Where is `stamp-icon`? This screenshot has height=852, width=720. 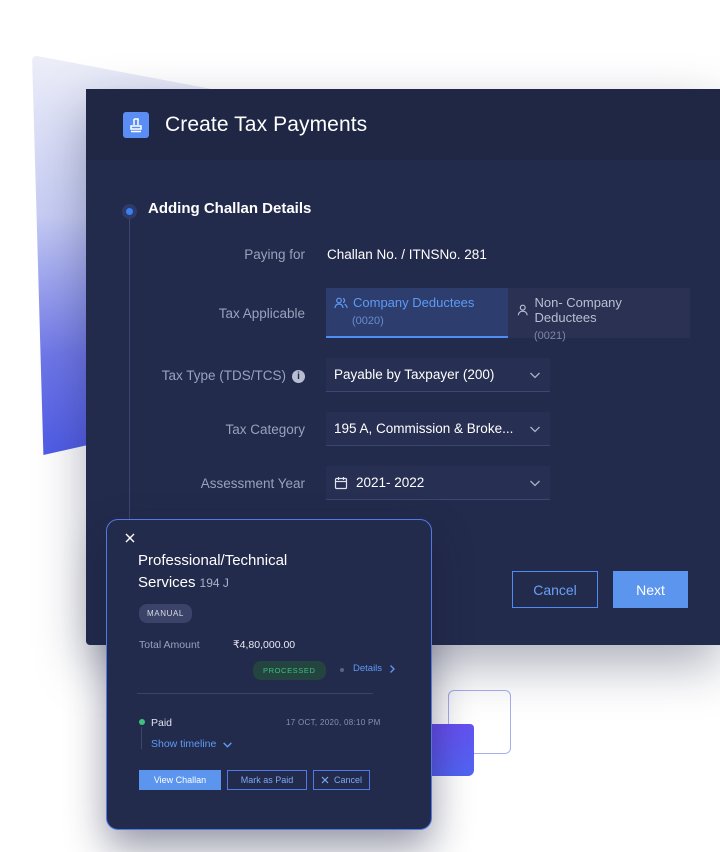 stamp-icon is located at coordinates (136, 124).